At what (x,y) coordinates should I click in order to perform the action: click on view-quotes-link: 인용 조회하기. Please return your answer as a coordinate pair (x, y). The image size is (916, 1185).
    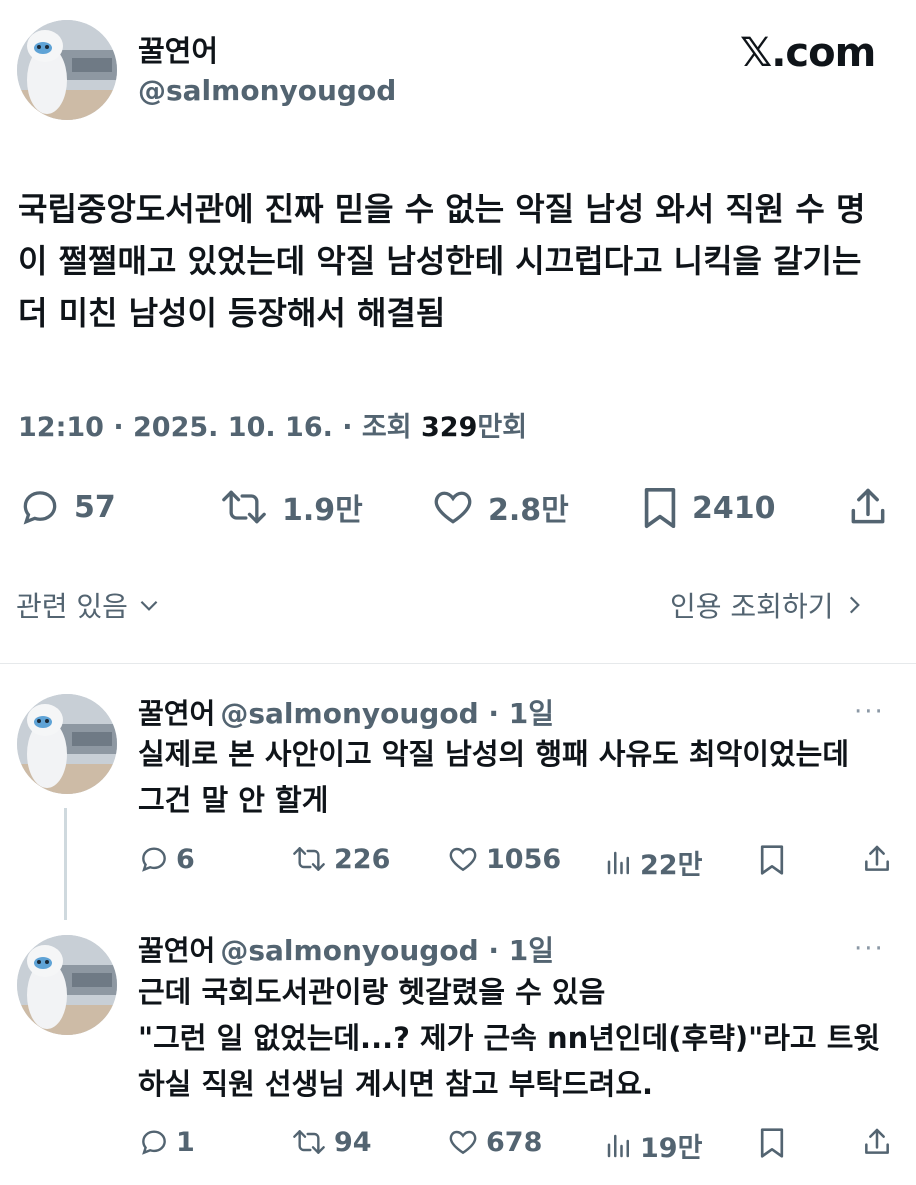
    Looking at the image, I should click on (768, 605).